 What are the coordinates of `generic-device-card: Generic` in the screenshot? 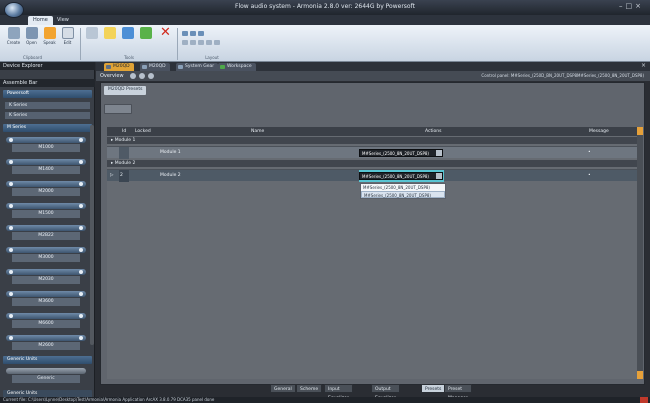 It's located at (46, 375).